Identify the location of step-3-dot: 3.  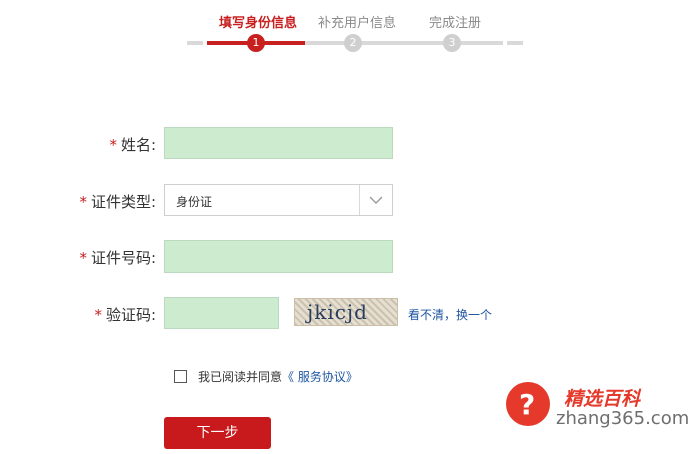
(452, 43).